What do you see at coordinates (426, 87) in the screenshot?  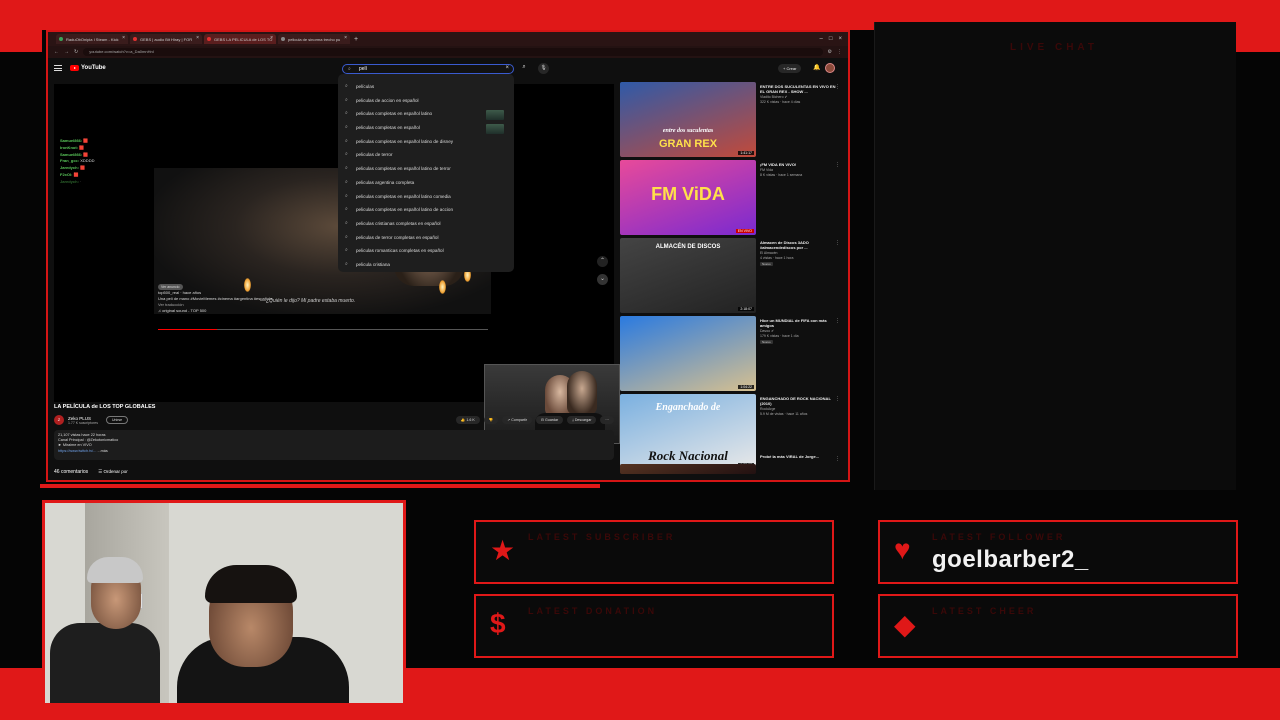 I see `search-suggestion: ⌕ películas` at bounding box center [426, 87].